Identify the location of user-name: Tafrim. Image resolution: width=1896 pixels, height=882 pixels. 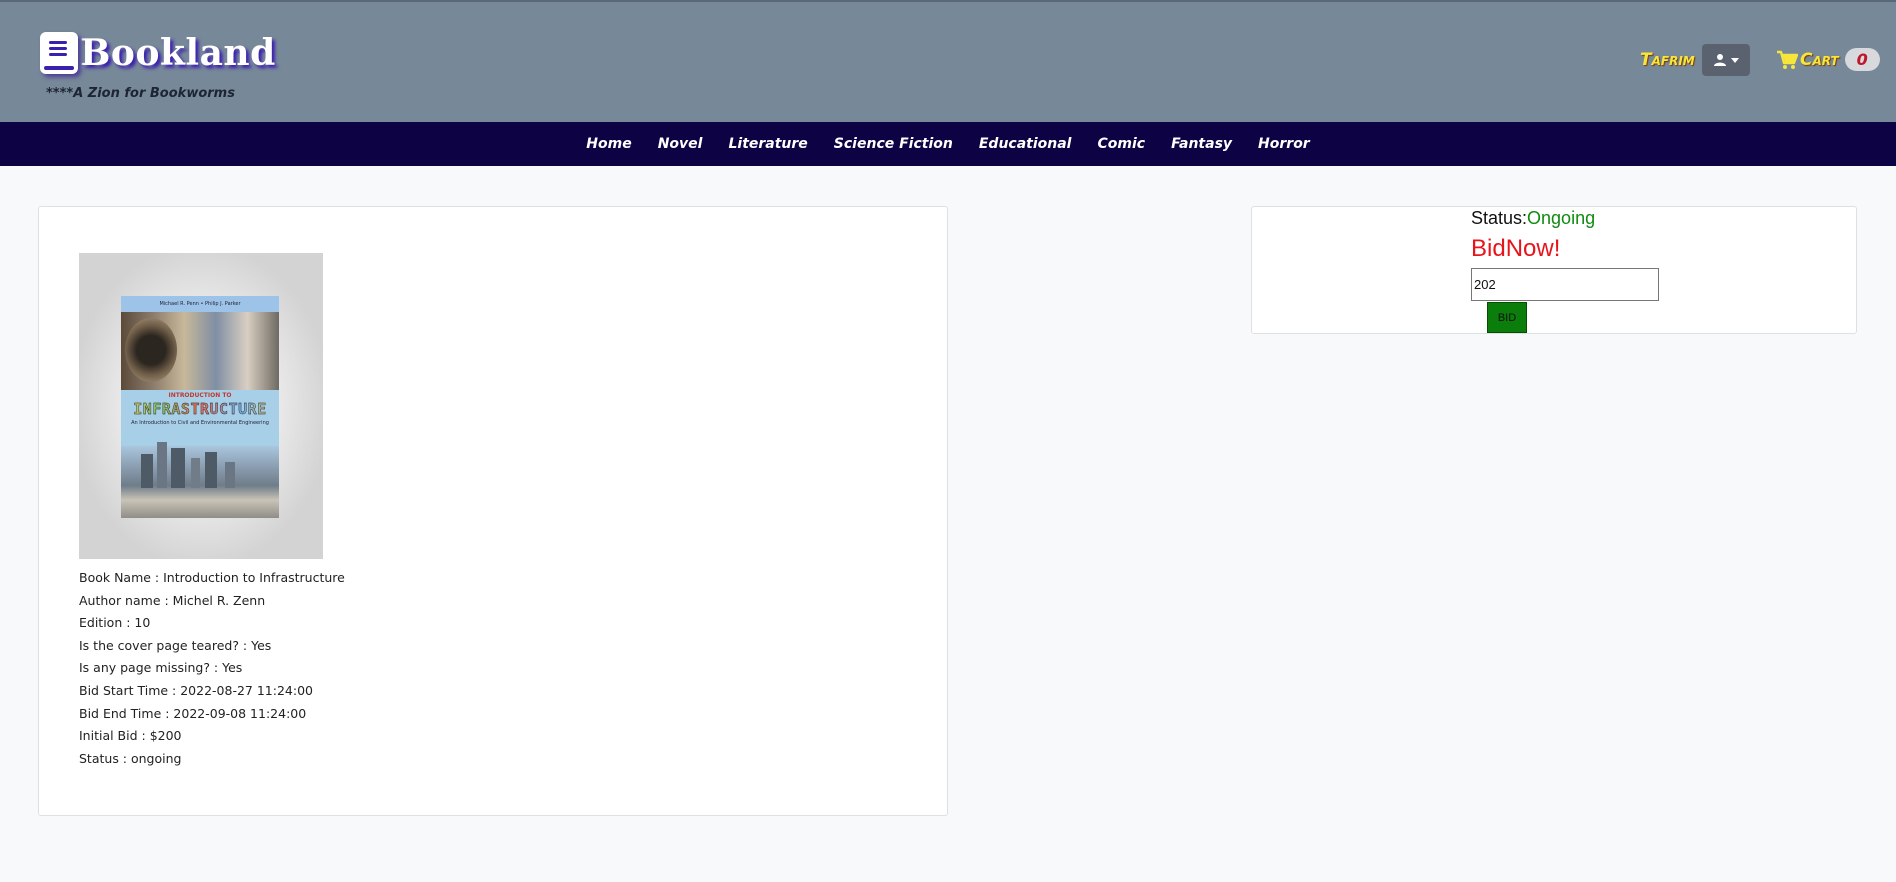
(1667, 60).